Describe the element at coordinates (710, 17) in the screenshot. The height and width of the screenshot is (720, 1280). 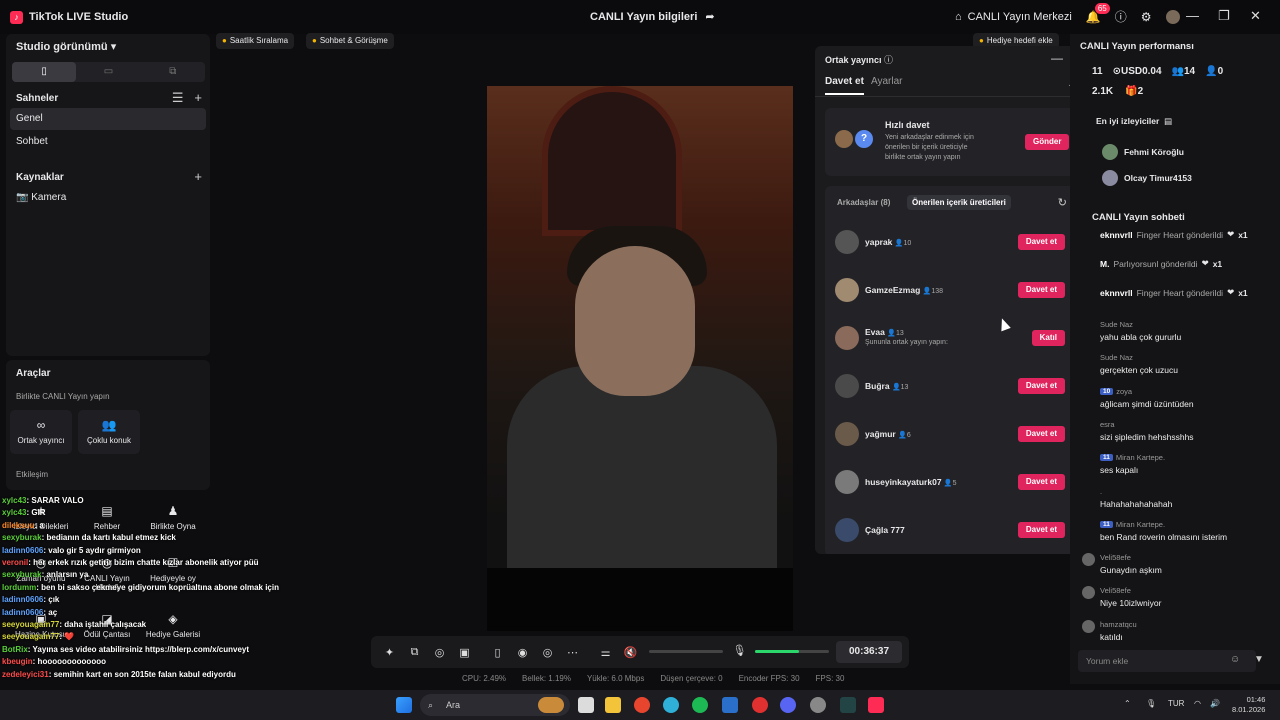
I see `share-icon: ➦` at that location.